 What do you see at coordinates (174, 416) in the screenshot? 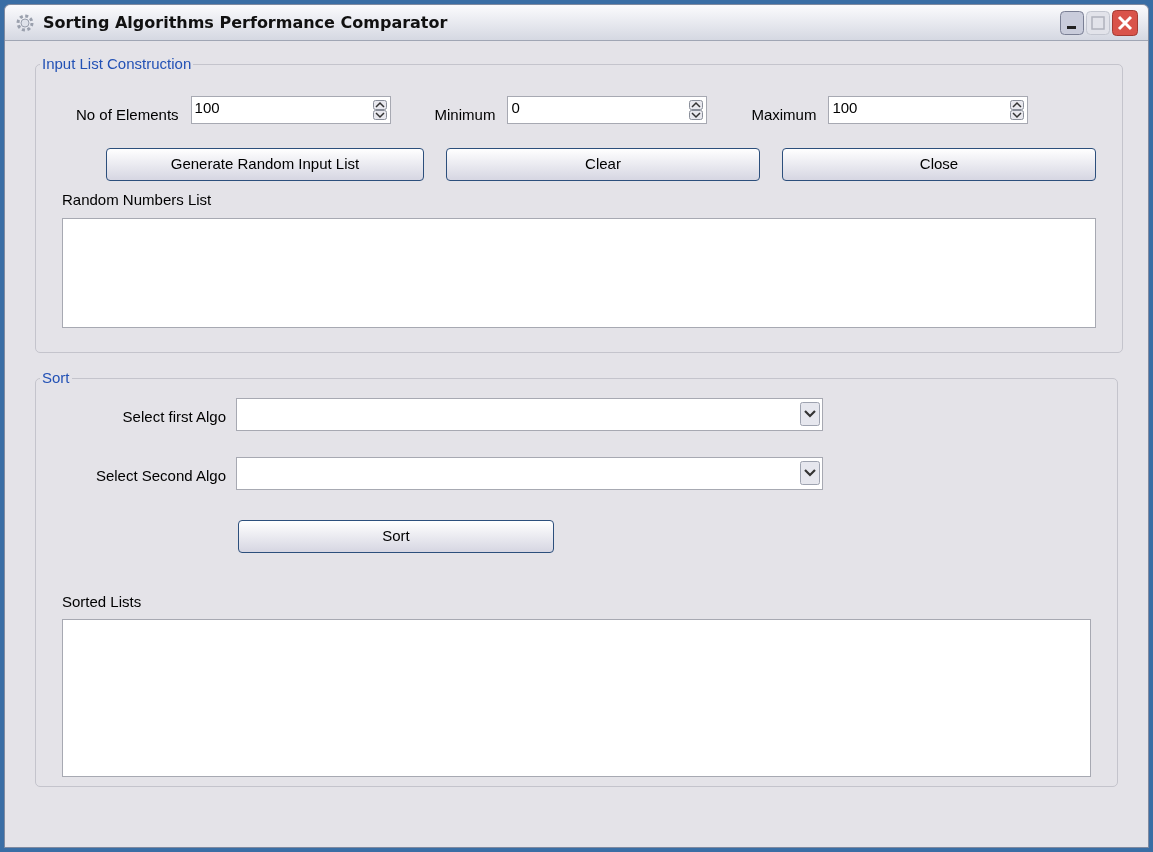
I see `field-label: Select first Algo` at bounding box center [174, 416].